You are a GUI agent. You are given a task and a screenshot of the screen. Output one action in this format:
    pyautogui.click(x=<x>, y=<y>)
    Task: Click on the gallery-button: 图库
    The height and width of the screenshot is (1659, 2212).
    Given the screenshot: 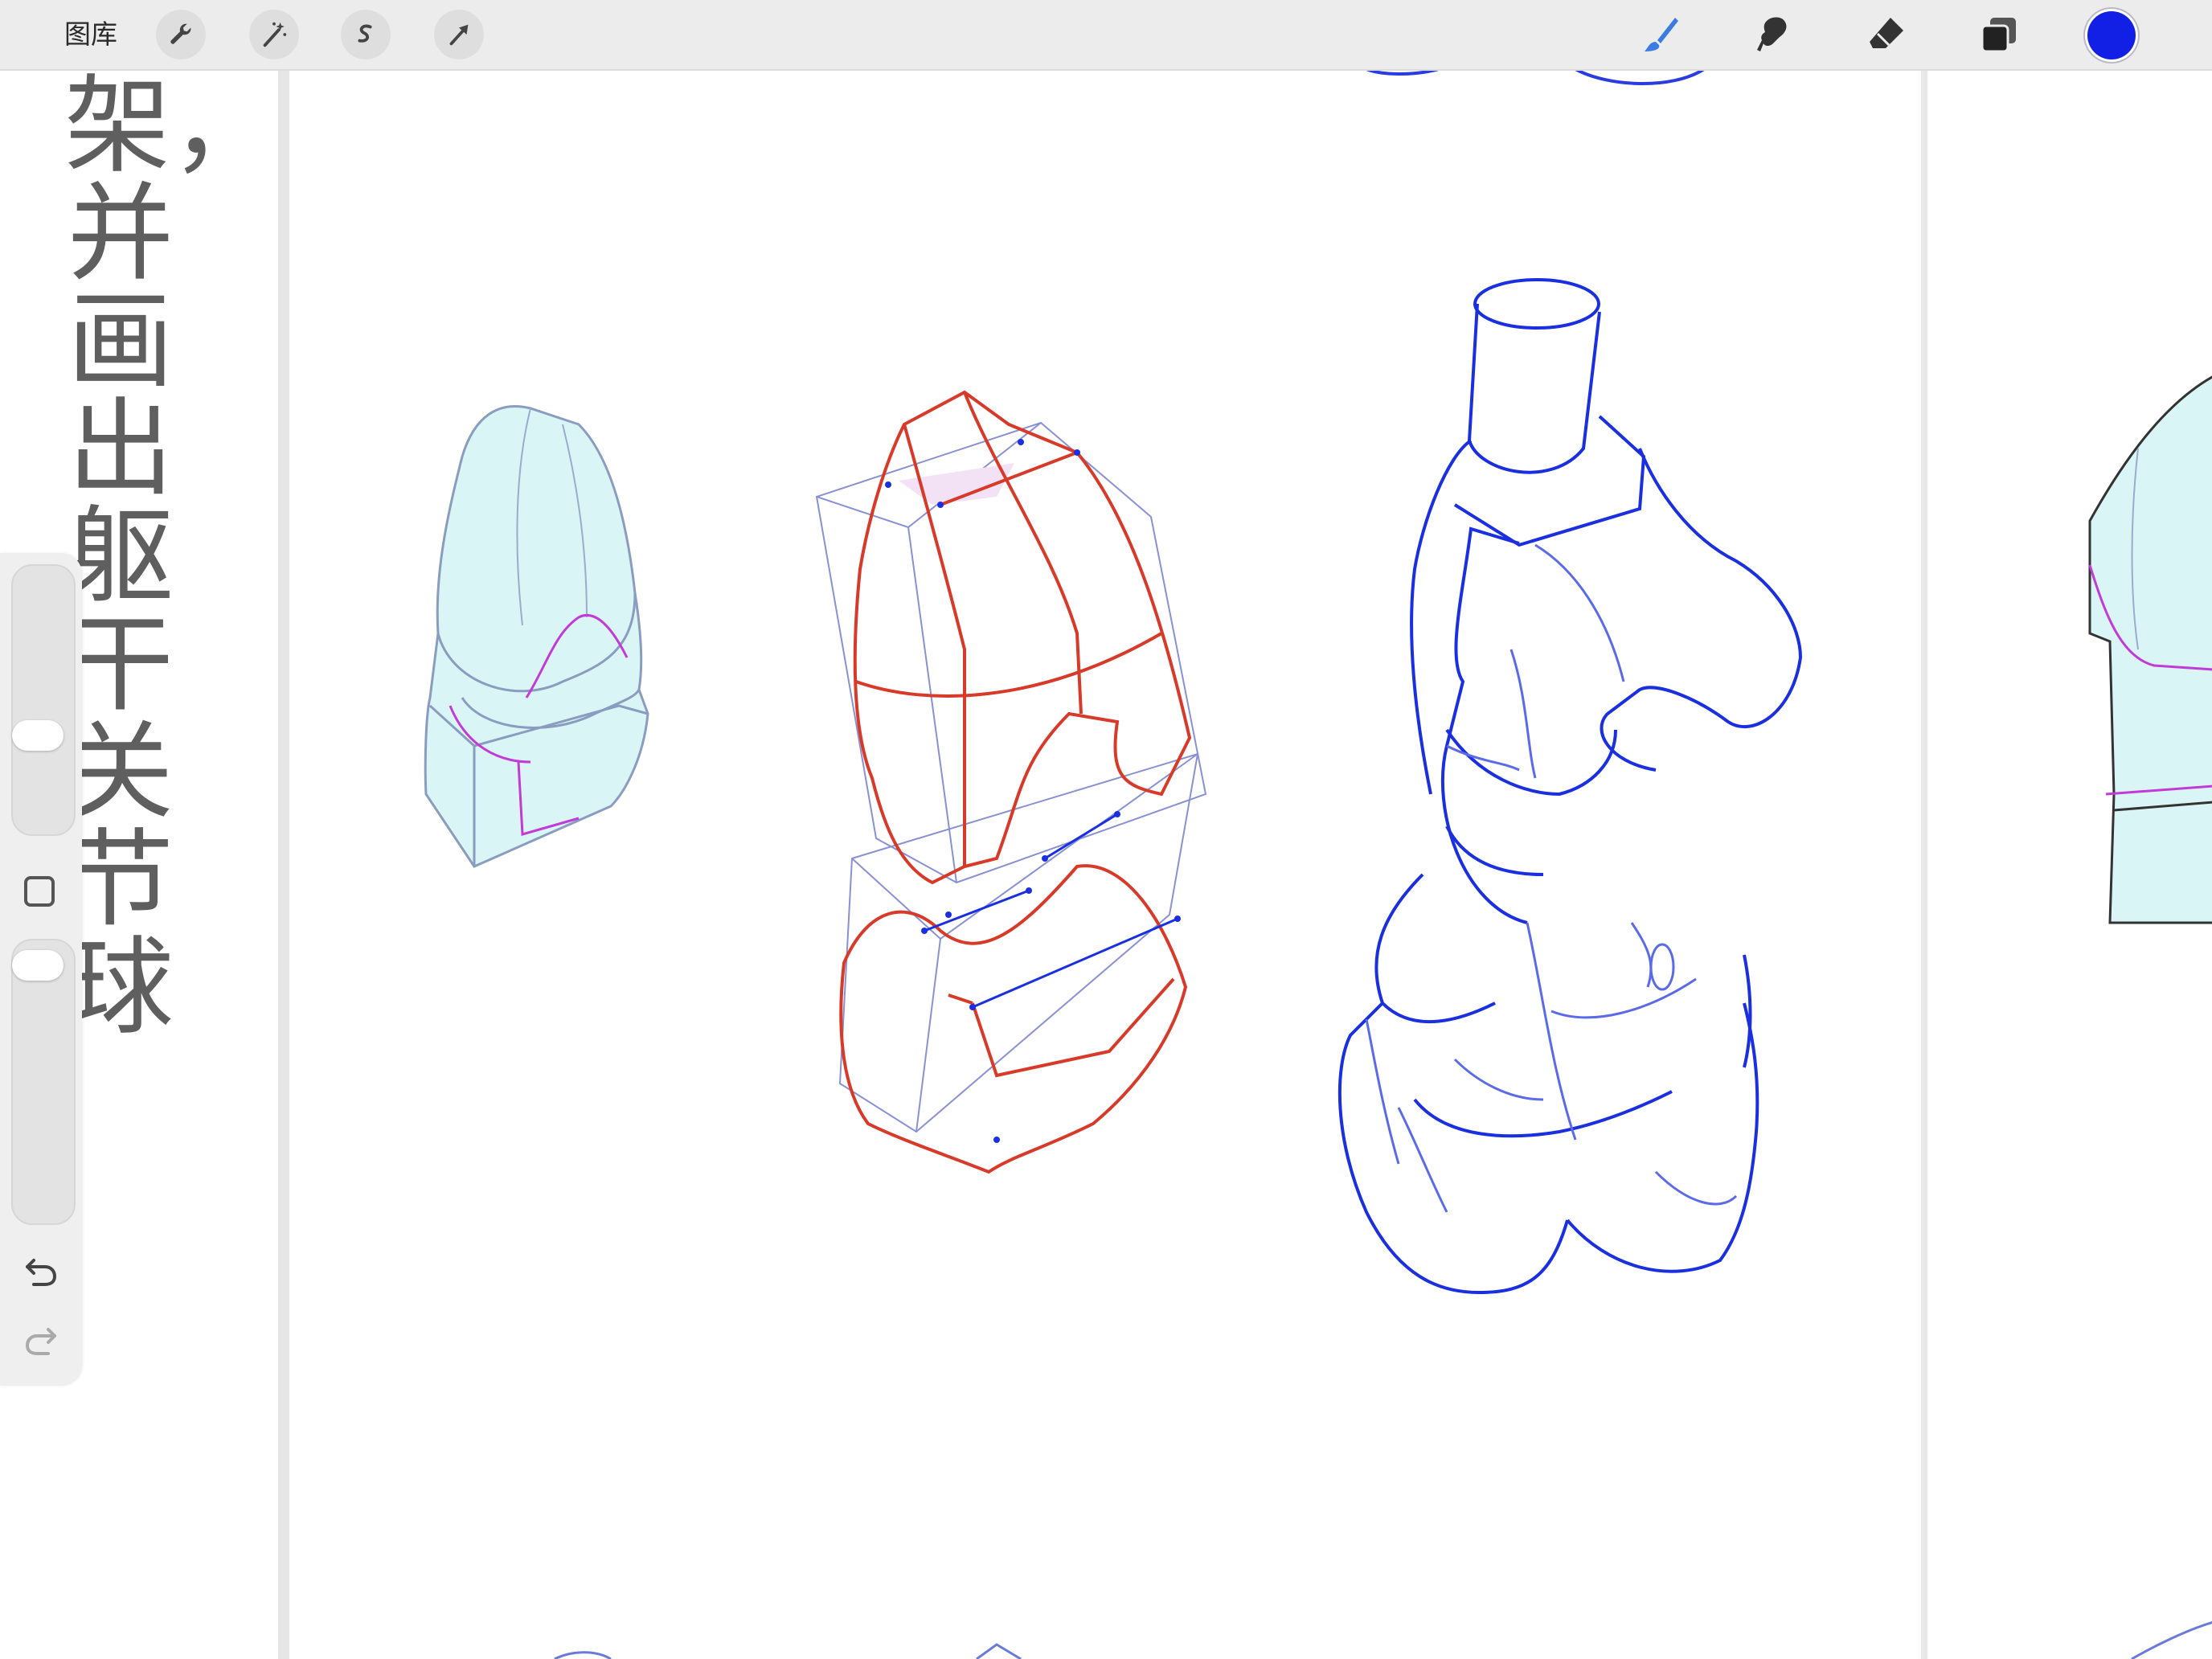 What is the action you would take?
    pyautogui.click(x=90, y=34)
    